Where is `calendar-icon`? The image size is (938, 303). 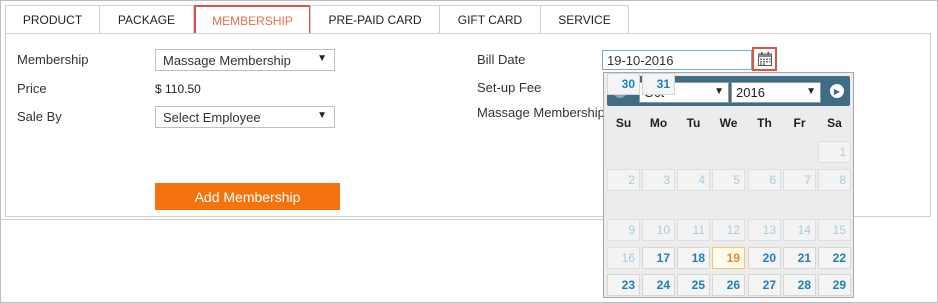
calendar-icon is located at coordinates (764, 59).